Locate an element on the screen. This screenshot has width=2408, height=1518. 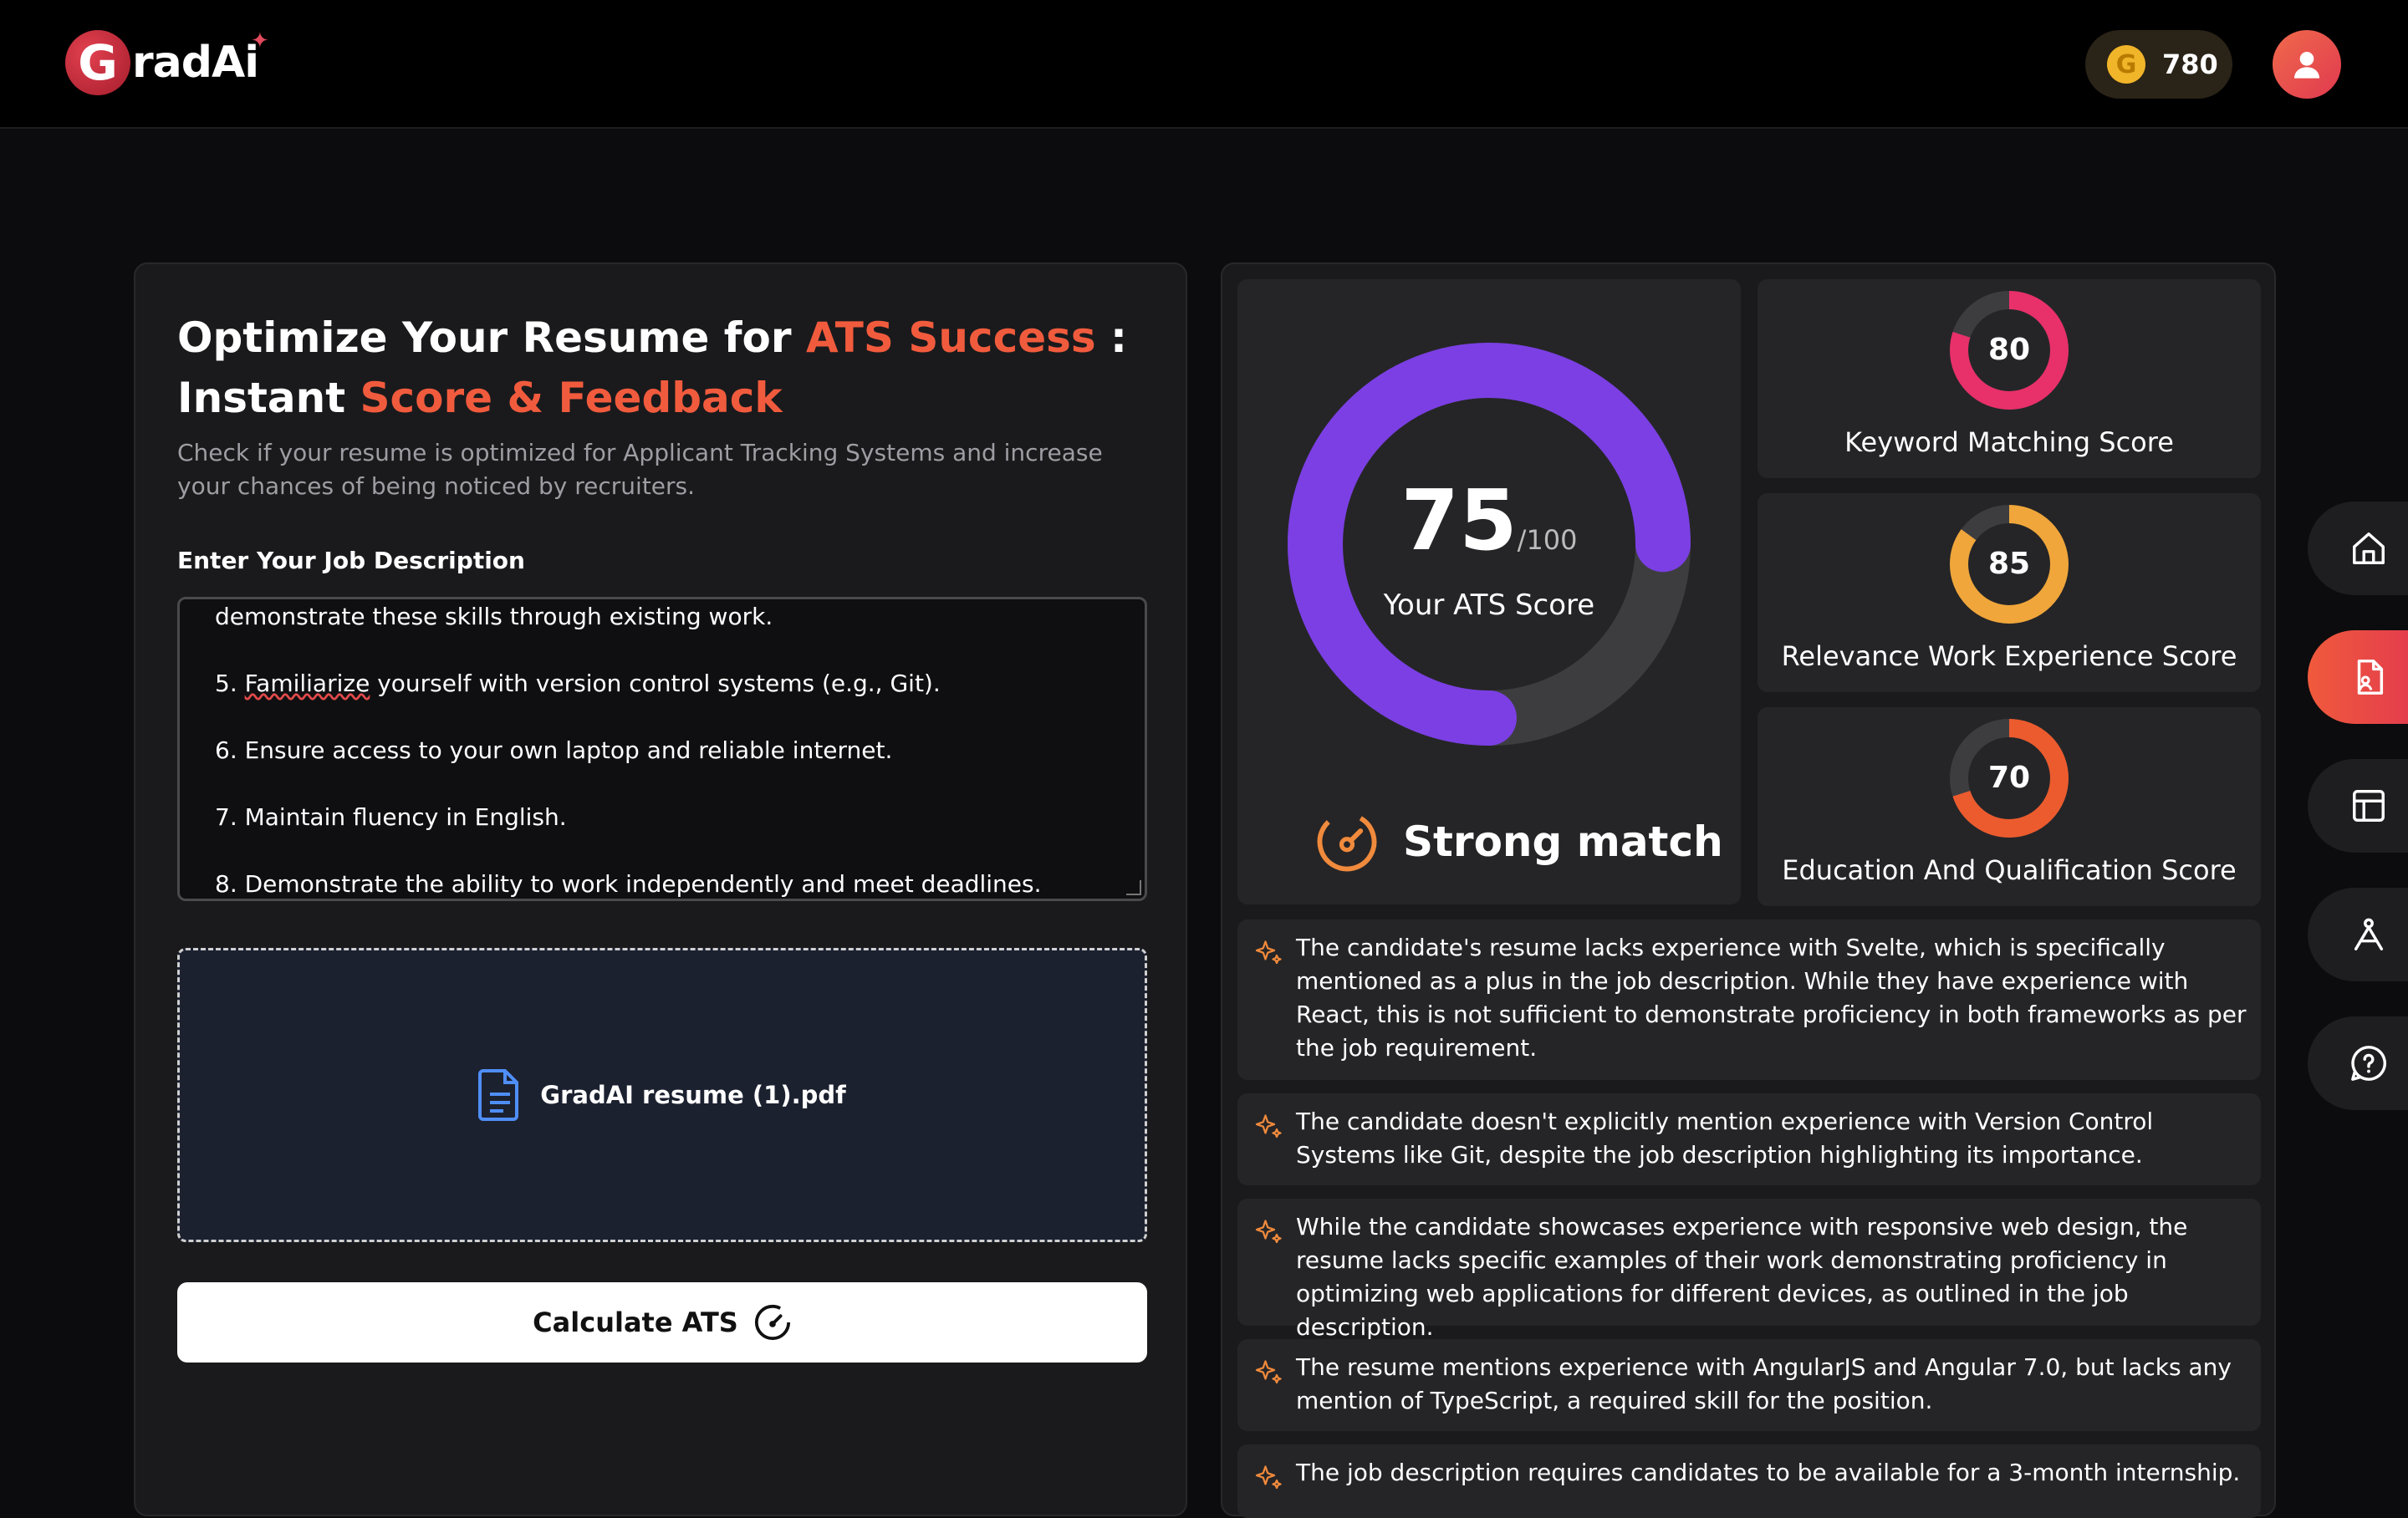
experience-score-value: 85 is located at coordinates (2009, 564).